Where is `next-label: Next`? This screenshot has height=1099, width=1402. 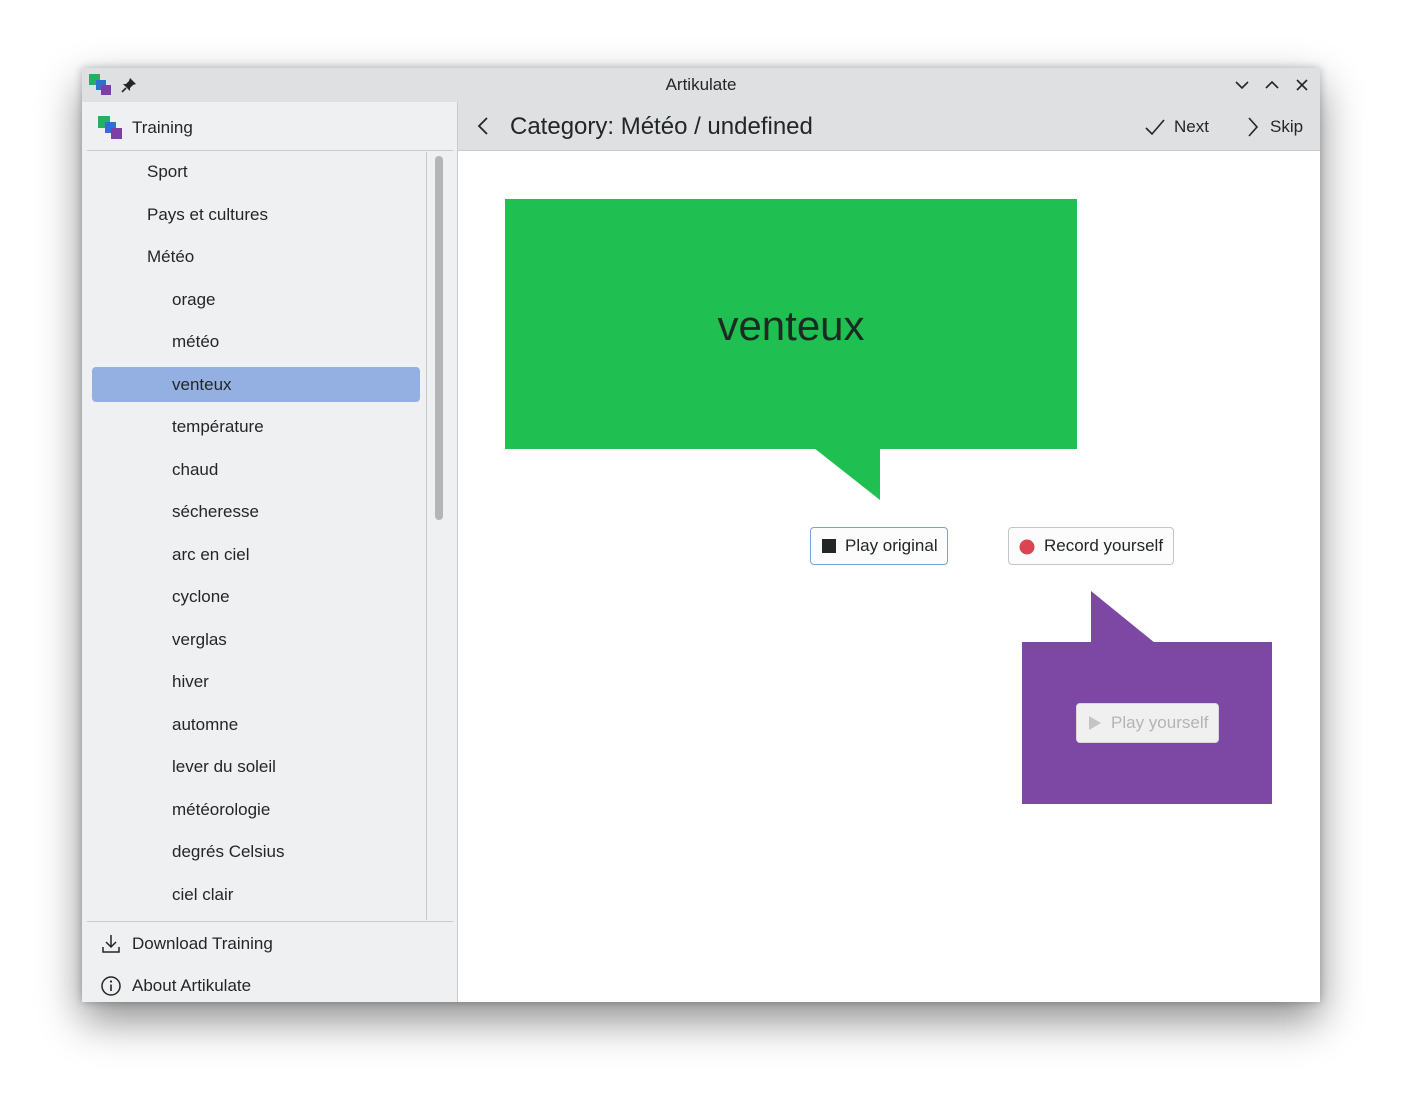 next-label: Next is located at coordinates (1191, 126).